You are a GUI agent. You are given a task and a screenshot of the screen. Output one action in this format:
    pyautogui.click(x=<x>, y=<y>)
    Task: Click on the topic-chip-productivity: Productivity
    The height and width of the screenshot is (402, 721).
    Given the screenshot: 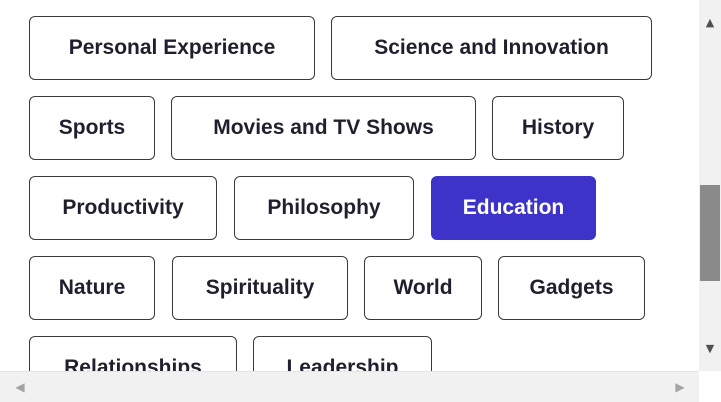 What is the action you would take?
    pyautogui.click(x=123, y=208)
    